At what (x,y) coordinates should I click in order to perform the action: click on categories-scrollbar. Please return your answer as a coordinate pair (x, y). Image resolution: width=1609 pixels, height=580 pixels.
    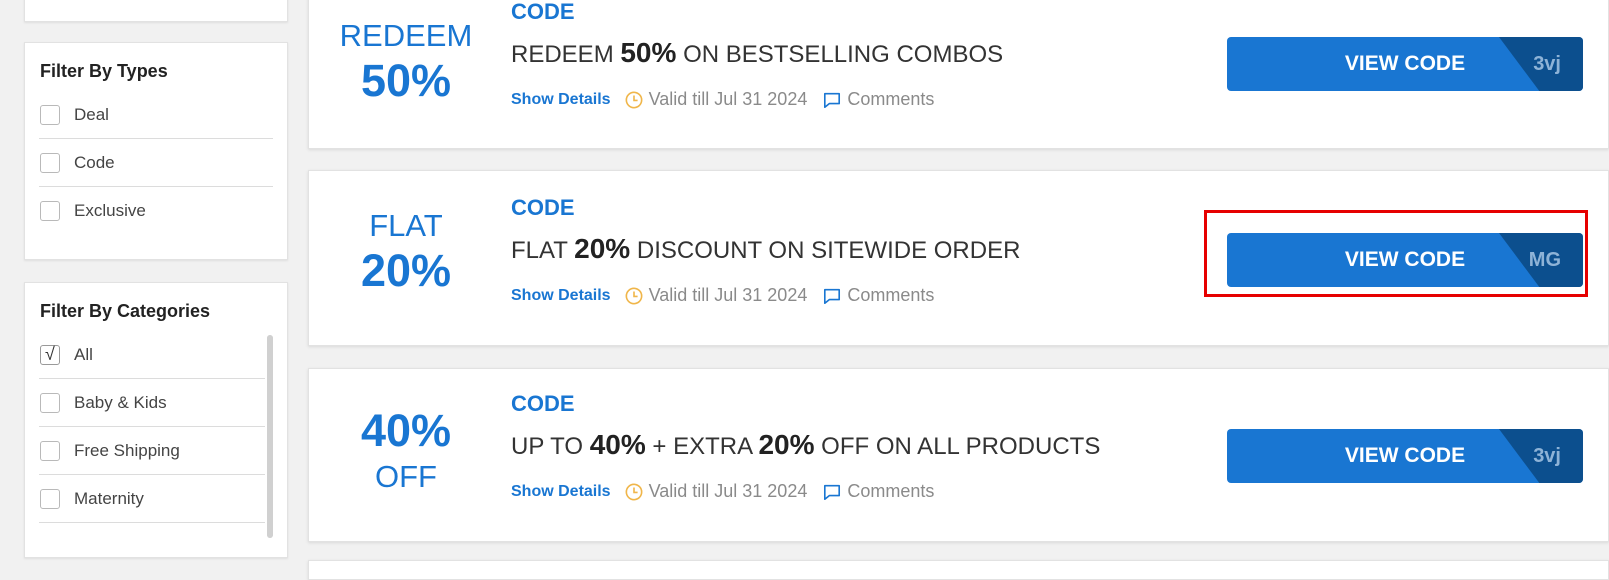
    Looking at the image, I should click on (270, 436).